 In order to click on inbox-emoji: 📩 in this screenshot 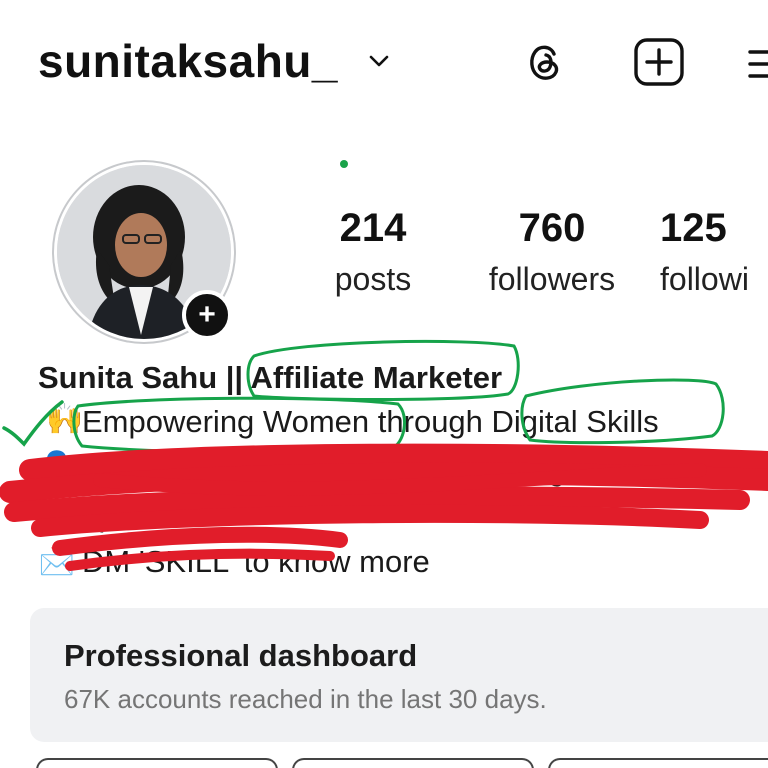, I will do `click(57, 559)`.